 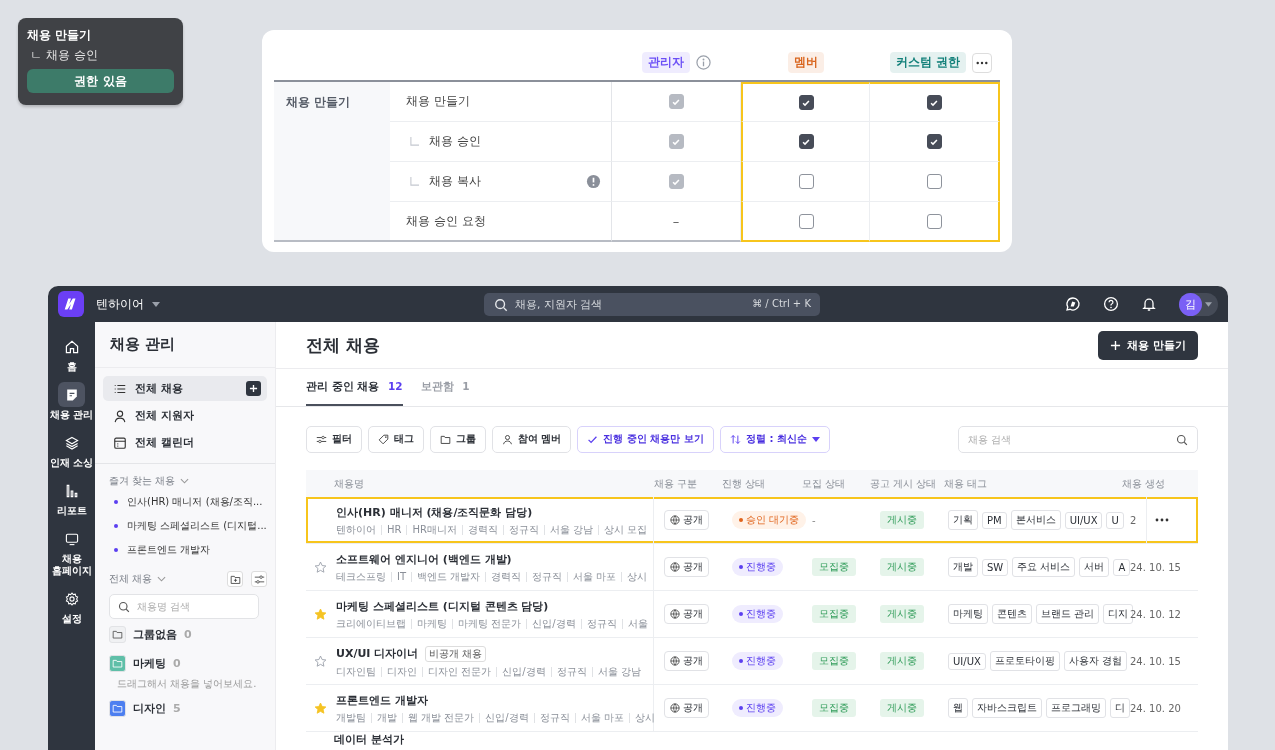 What do you see at coordinates (507, 439) in the screenshot?
I see `person-icon` at bounding box center [507, 439].